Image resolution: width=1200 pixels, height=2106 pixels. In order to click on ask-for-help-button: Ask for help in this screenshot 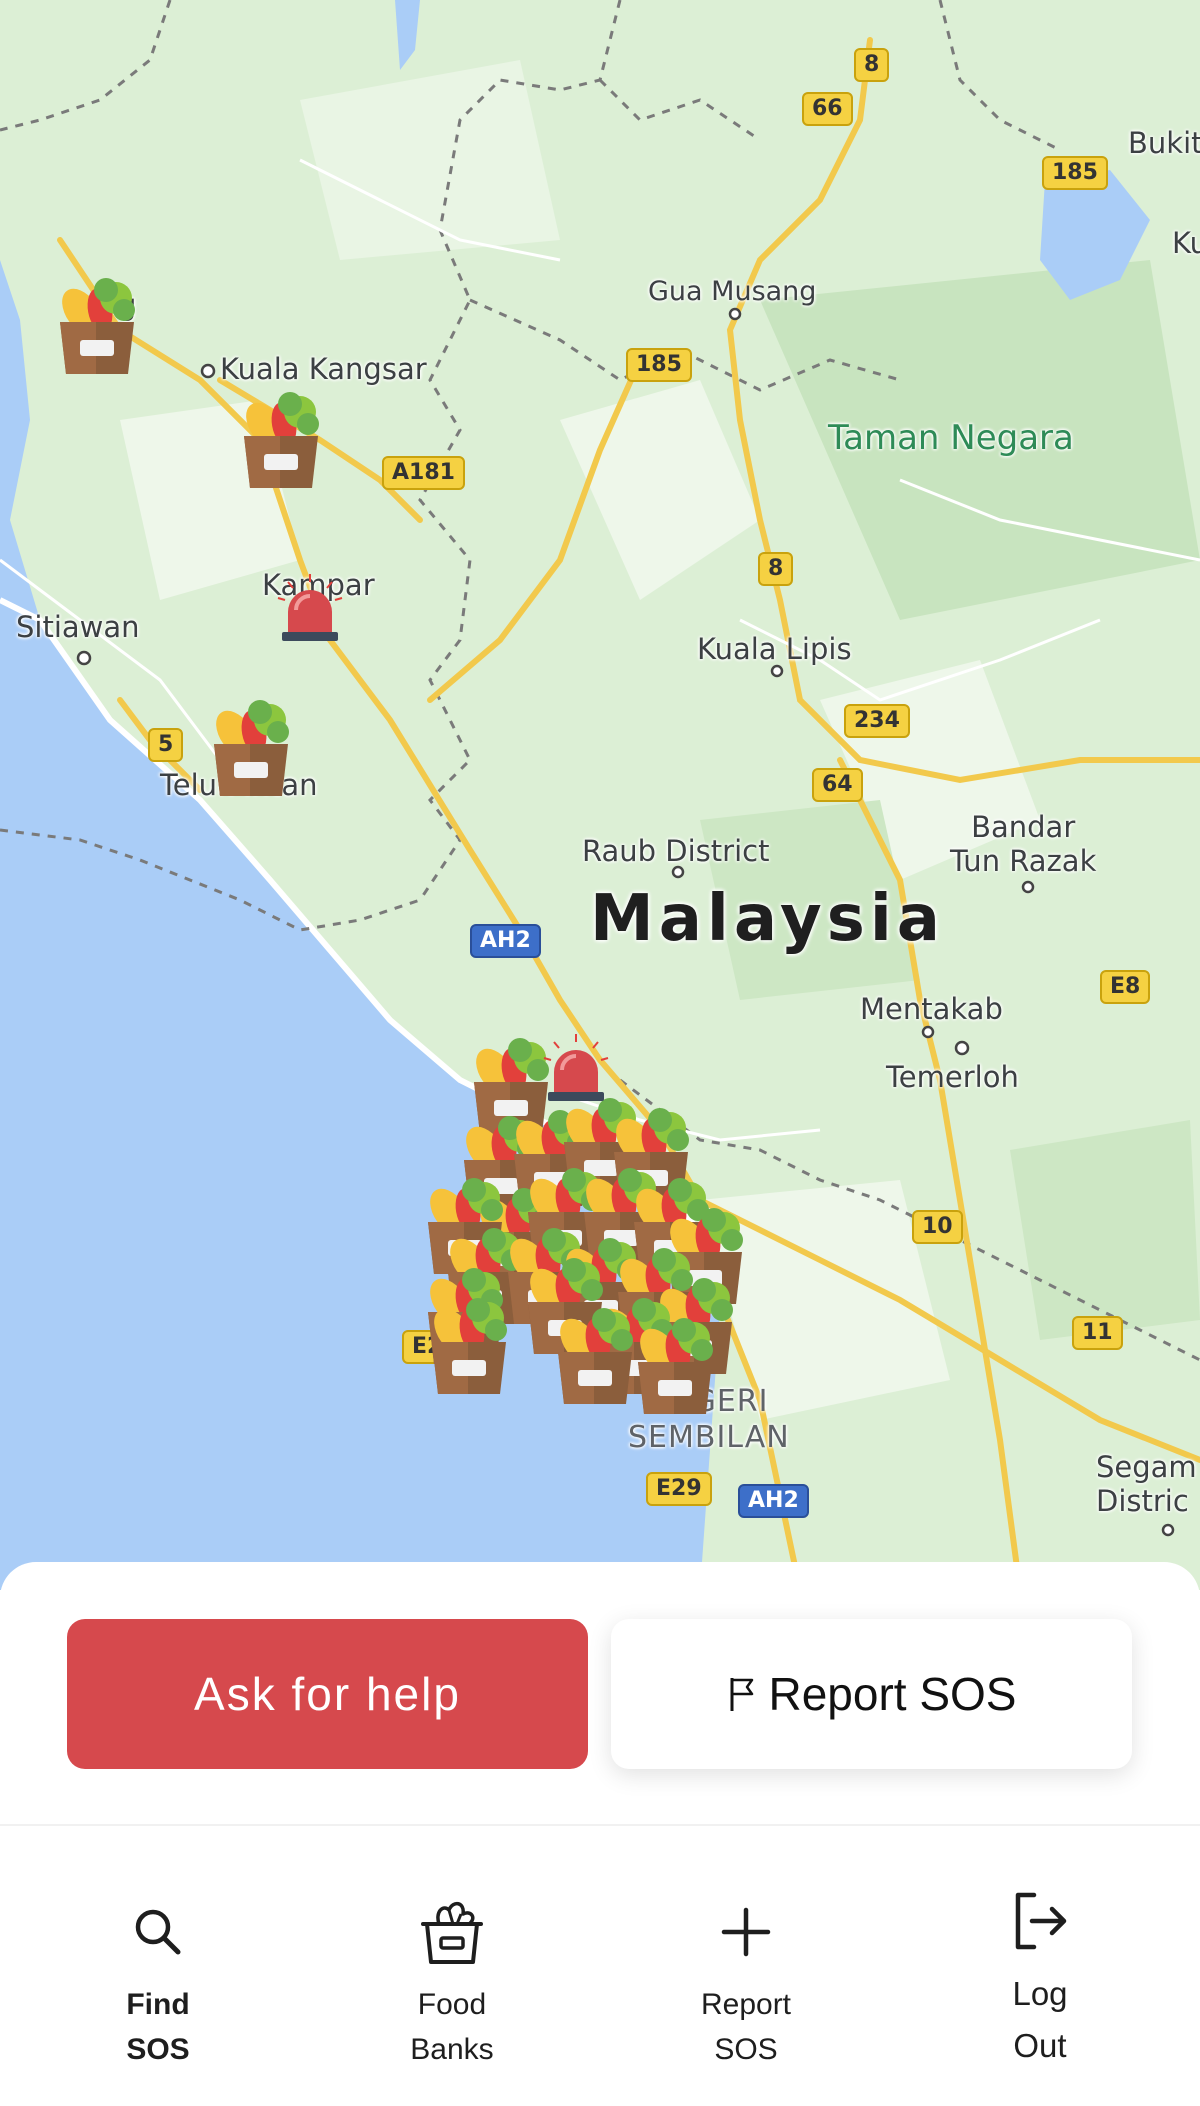, I will do `click(327, 1694)`.